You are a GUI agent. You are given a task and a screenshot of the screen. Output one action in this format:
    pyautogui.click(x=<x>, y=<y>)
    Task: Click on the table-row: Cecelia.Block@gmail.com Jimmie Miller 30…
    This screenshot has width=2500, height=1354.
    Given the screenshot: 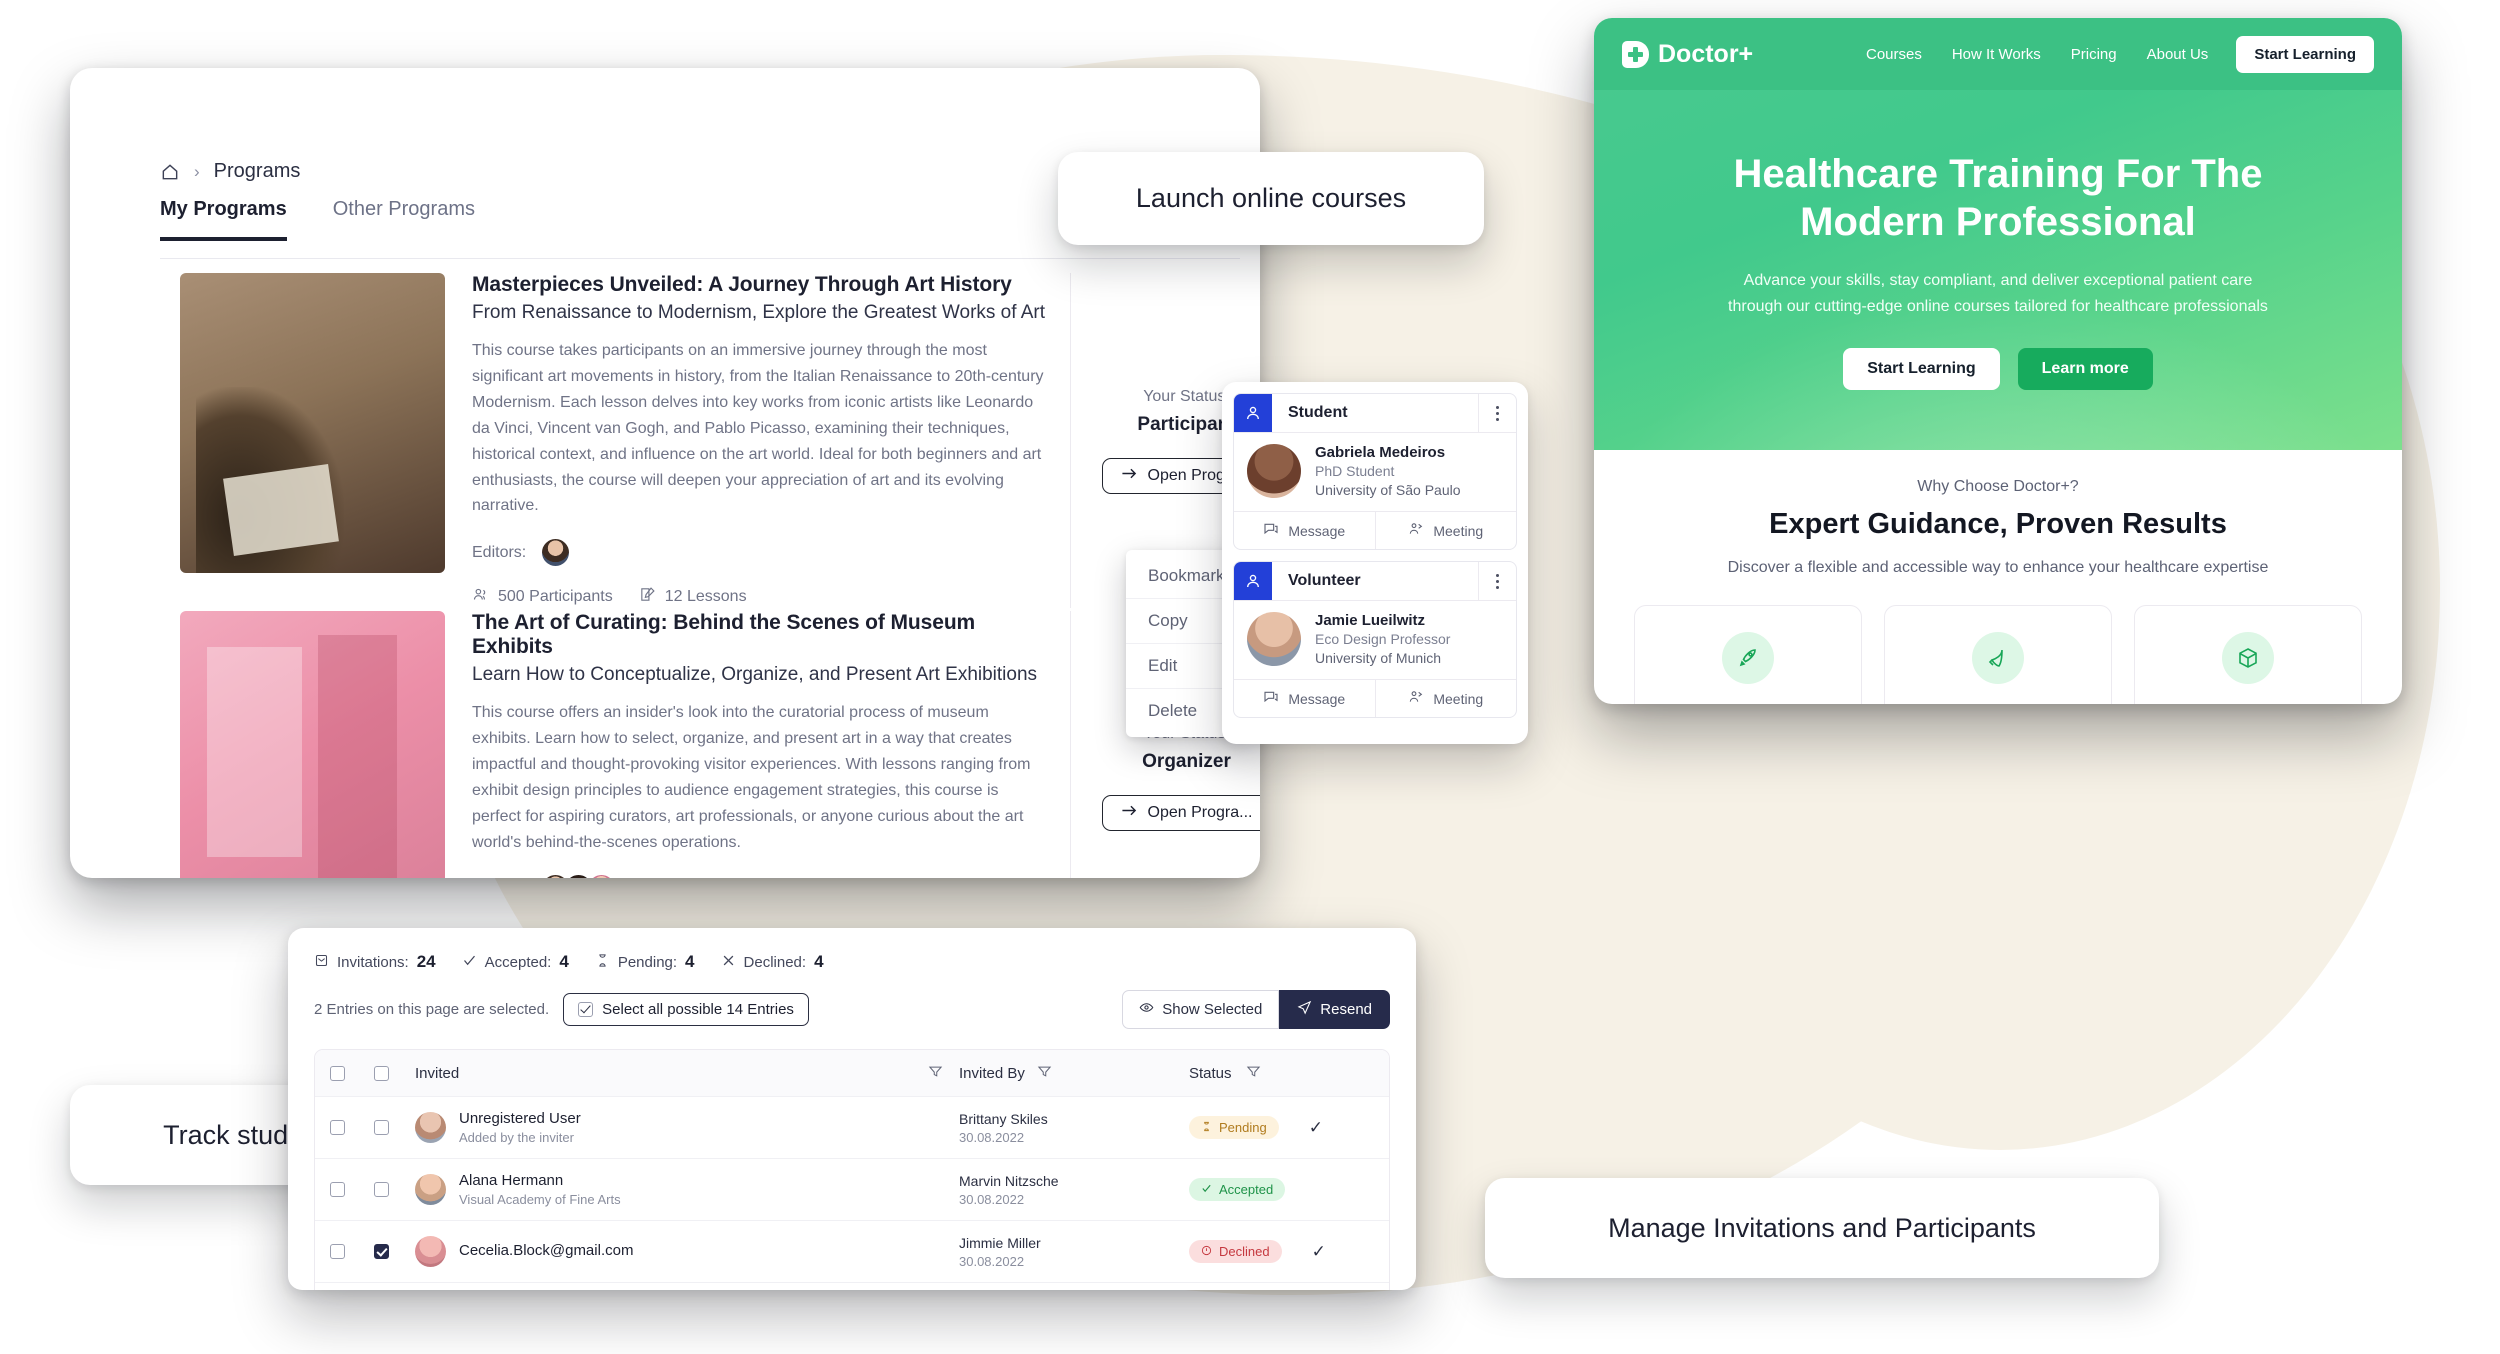 What is the action you would take?
    pyautogui.click(x=852, y=1251)
    